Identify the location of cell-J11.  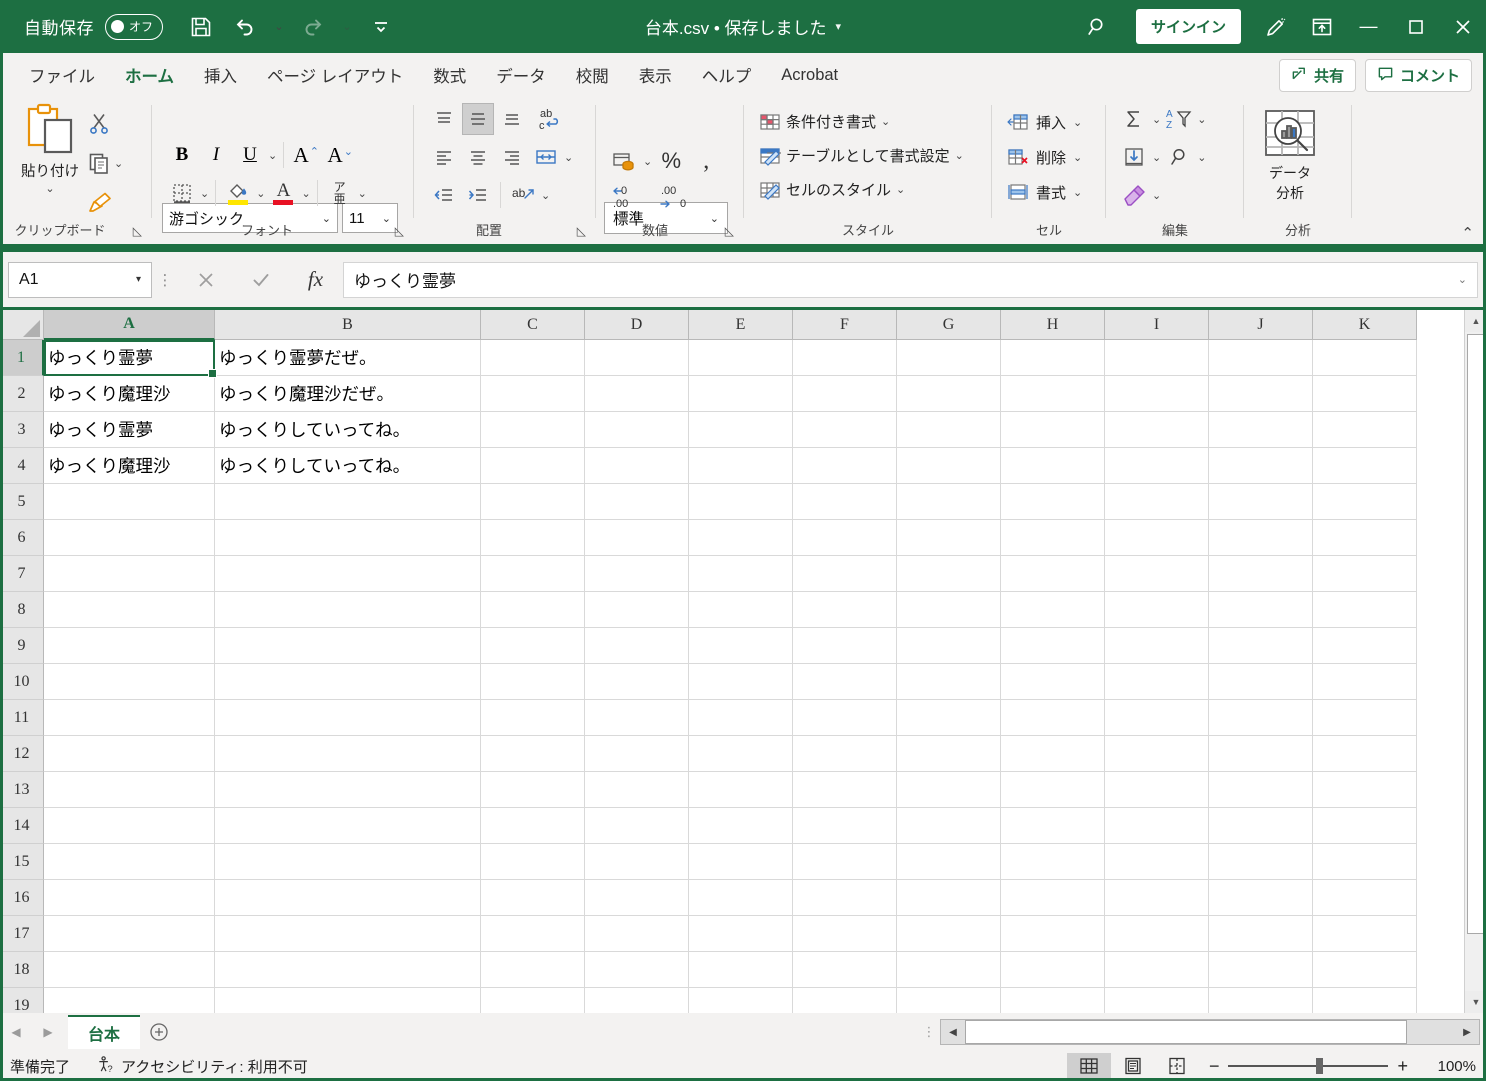
(1261, 717).